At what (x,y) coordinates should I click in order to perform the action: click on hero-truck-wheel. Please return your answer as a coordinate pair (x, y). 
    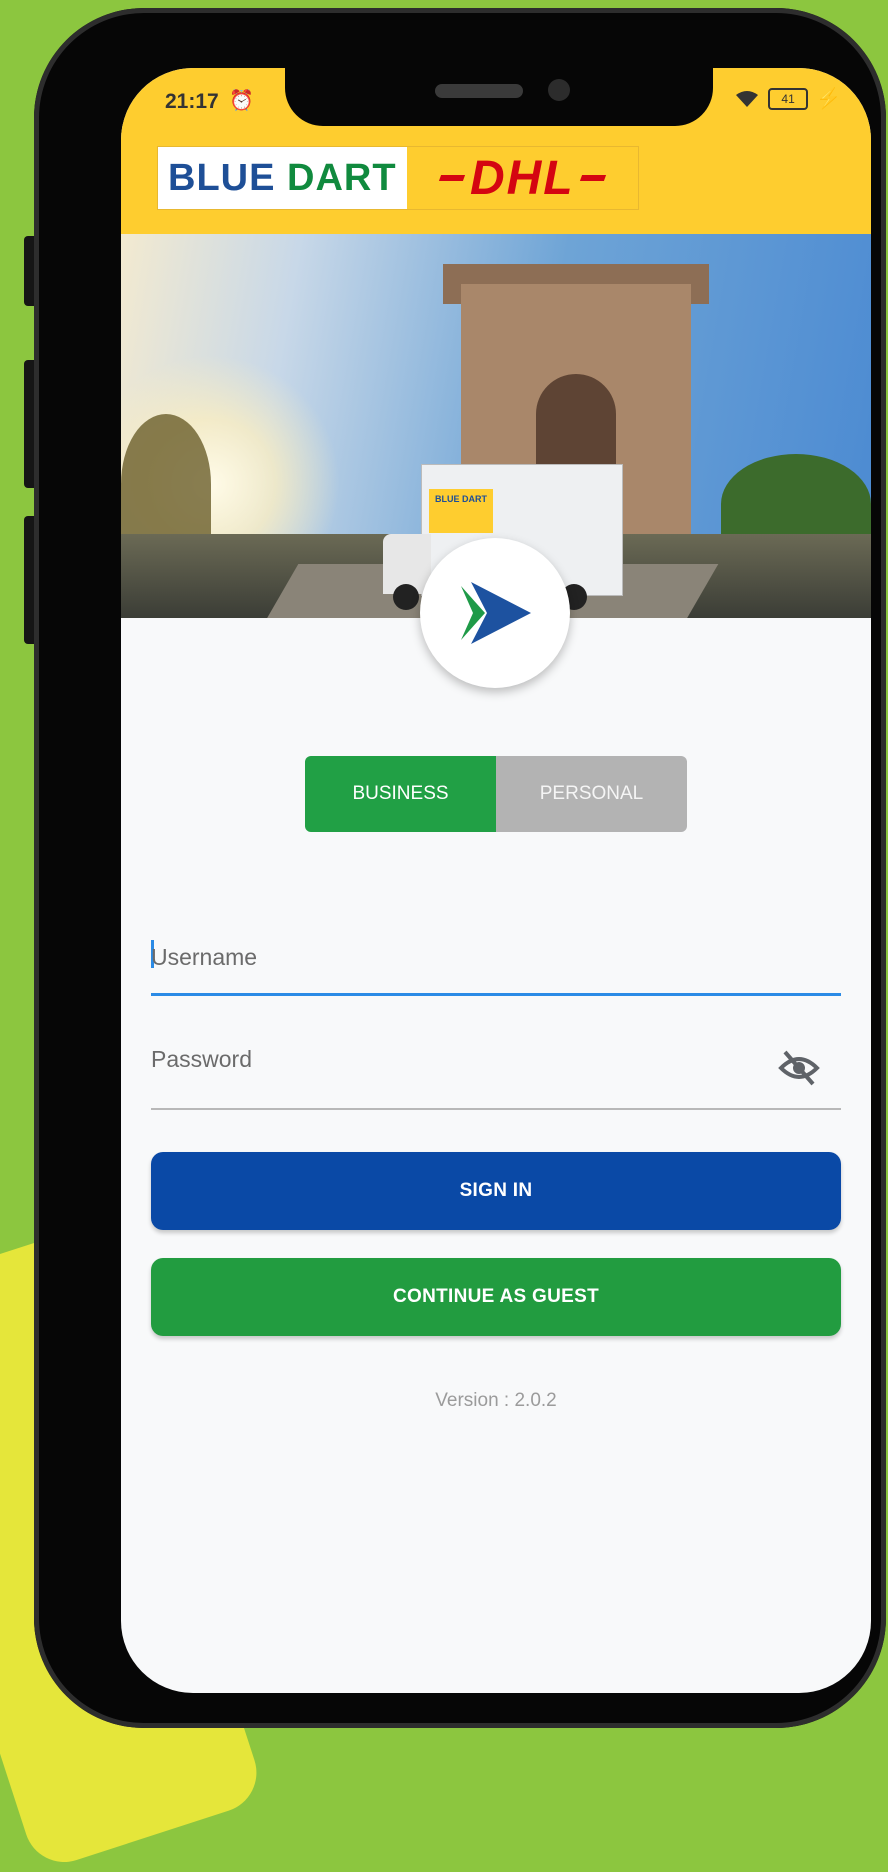
    Looking at the image, I should click on (406, 597).